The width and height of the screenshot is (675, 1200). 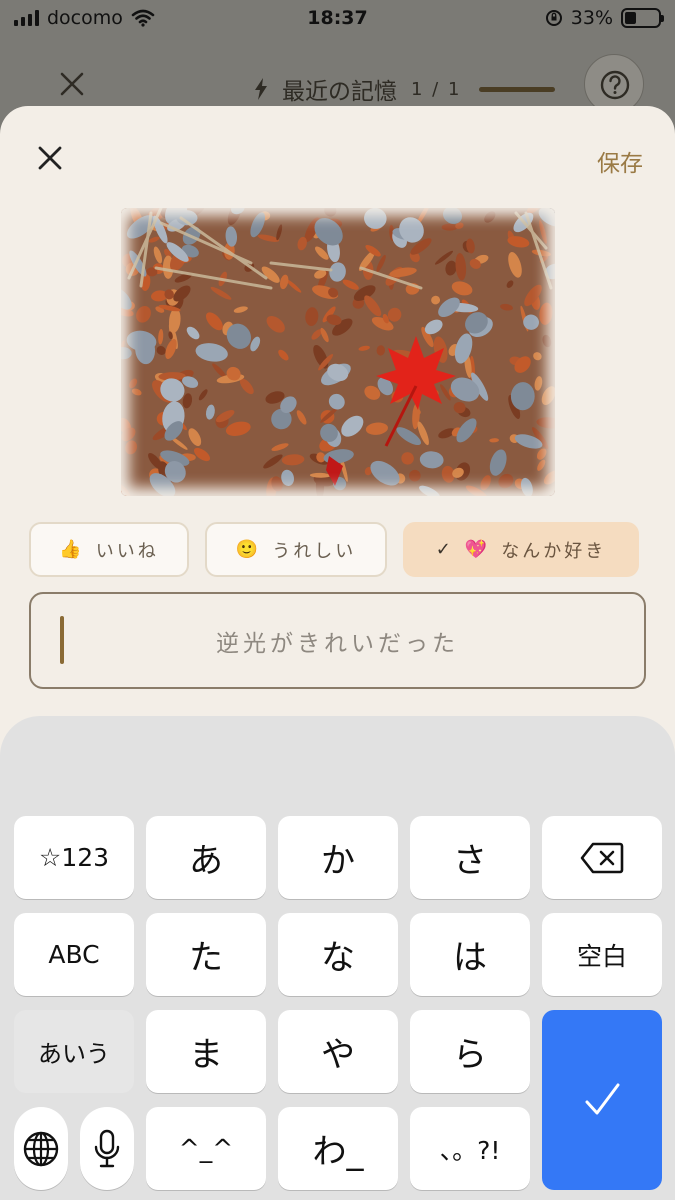 What do you see at coordinates (591, 18) in the screenshot?
I see `battery-percent: 33%` at bounding box center [591, 18].